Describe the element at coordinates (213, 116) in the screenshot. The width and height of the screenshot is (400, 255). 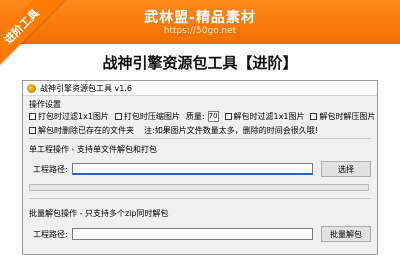
I see `quality-input: 70` at that location.